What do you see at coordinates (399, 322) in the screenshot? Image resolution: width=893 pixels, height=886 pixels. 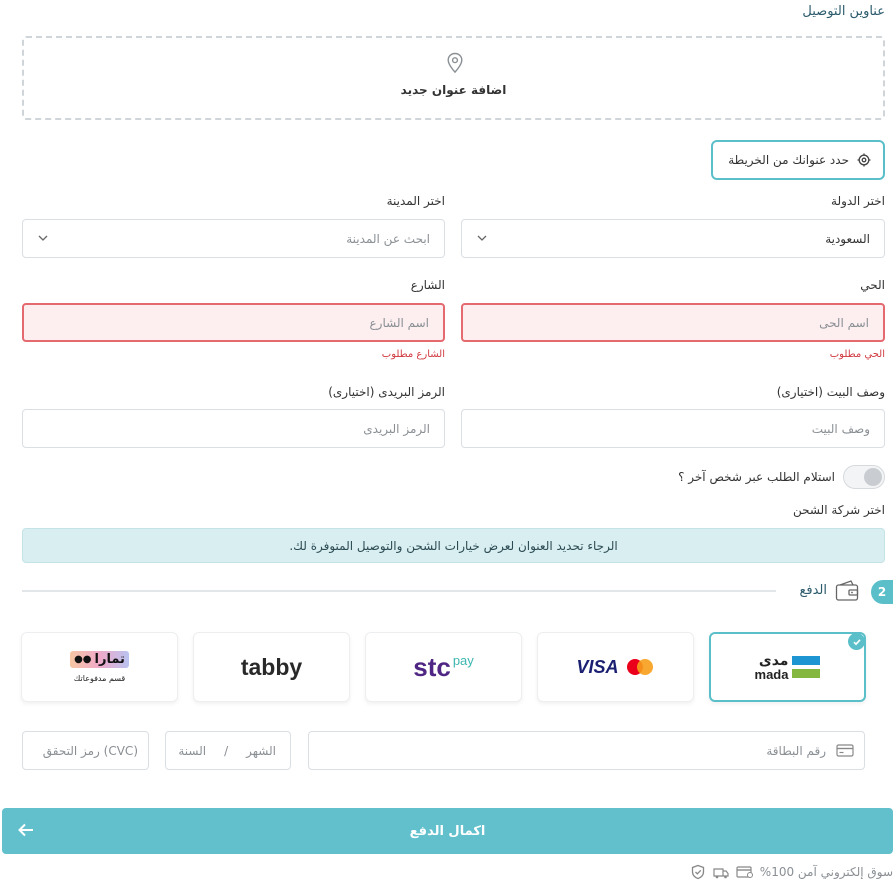 I see `street-placeholder: اسم الشارع` at bounding box center [399, 322].